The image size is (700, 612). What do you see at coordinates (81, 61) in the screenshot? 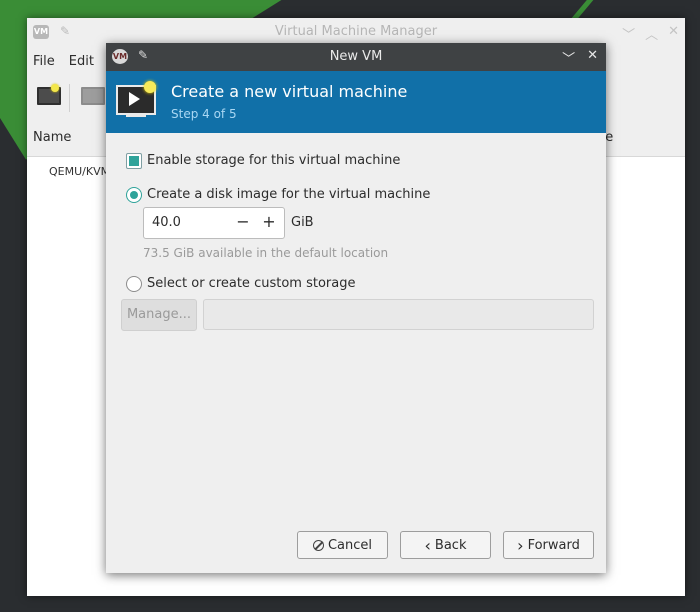
I see `menu-edit: Edit` at bounding box center [81, 61].